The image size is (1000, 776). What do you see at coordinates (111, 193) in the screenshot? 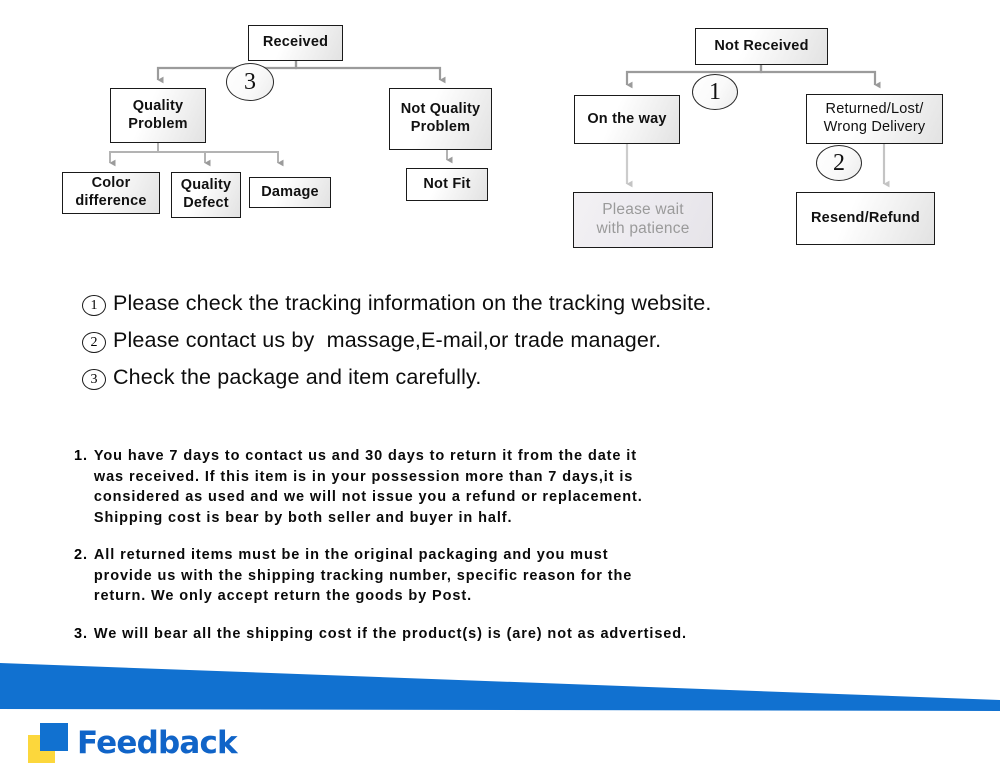
I see `flow-box-color-difference: Color difference` at bounding box center [111, 193].